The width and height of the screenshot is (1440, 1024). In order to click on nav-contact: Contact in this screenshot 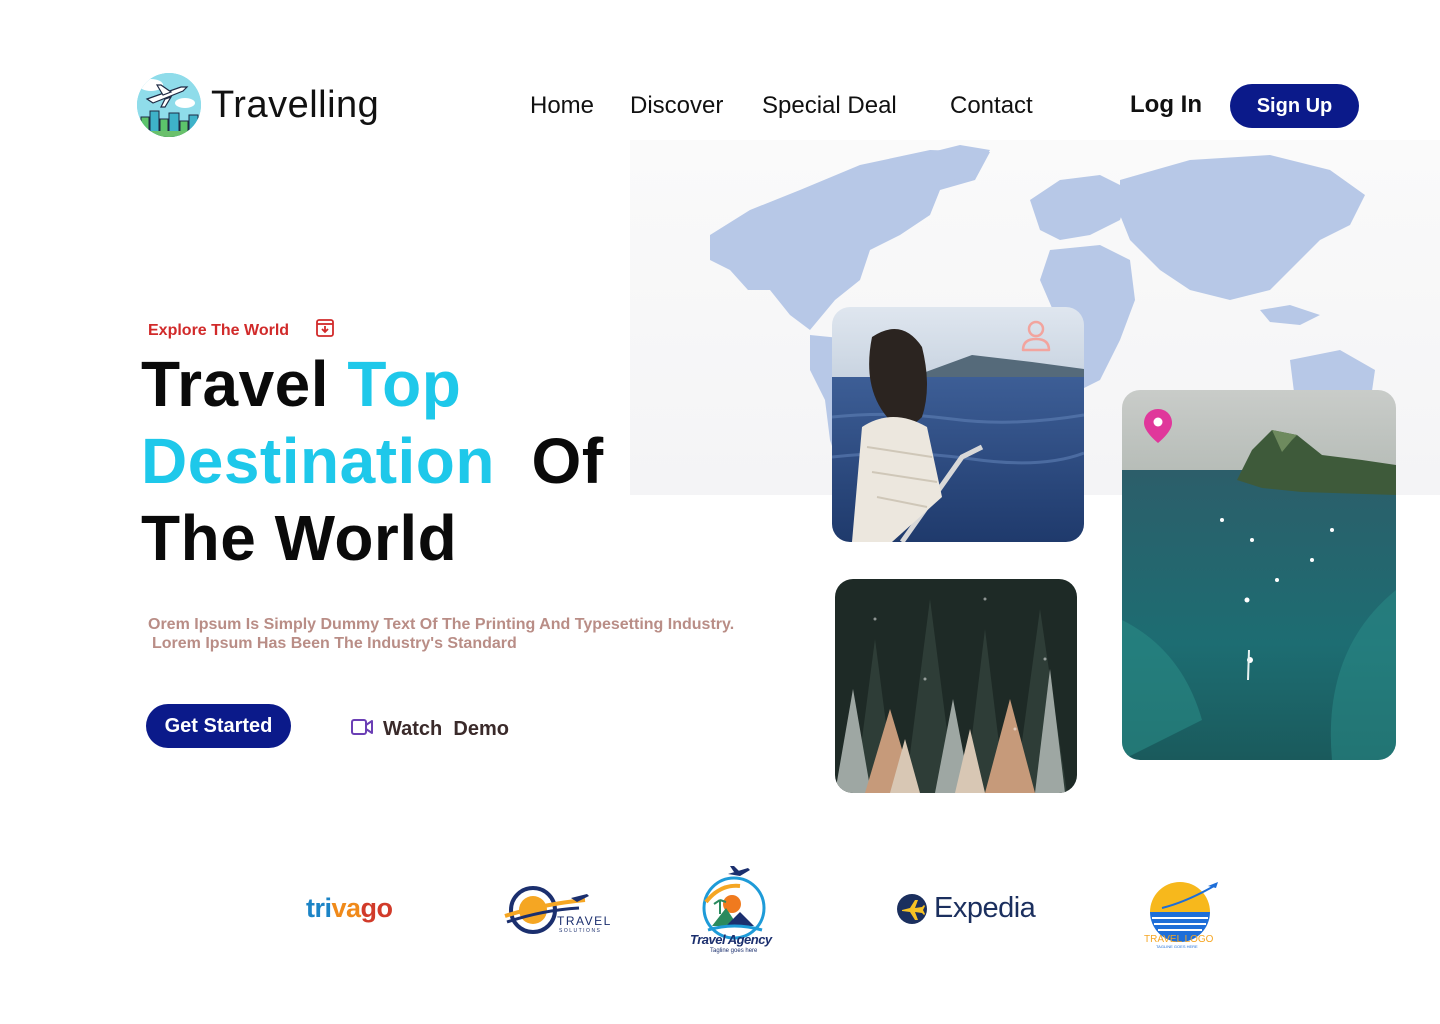, I will do `click(991, 106)`.